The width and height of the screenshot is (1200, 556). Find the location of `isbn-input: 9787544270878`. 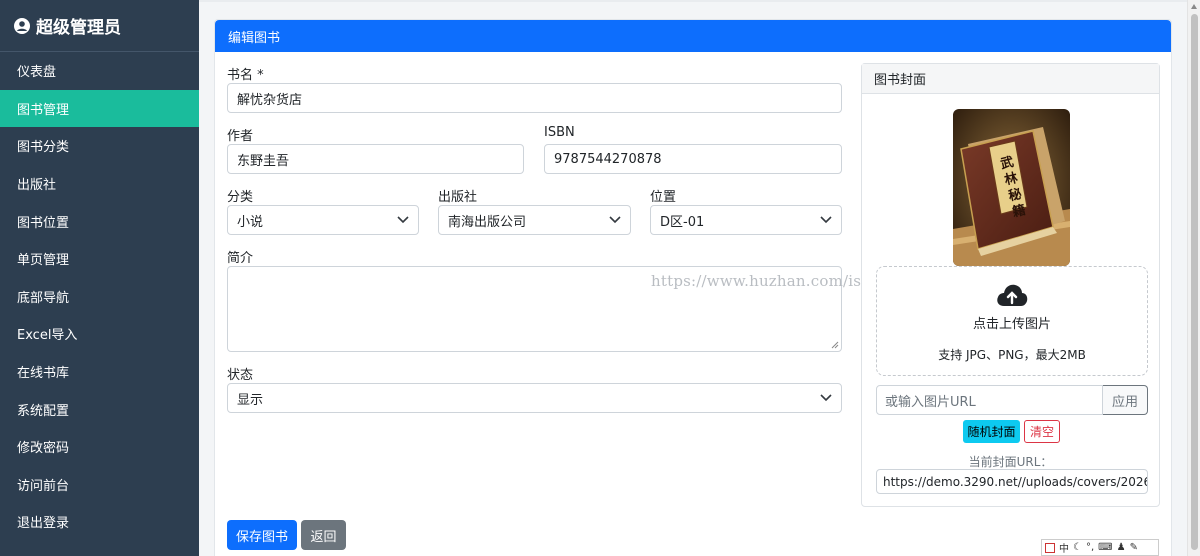

isbn-input: 9787544270878 is located at coordinates (693, 159).